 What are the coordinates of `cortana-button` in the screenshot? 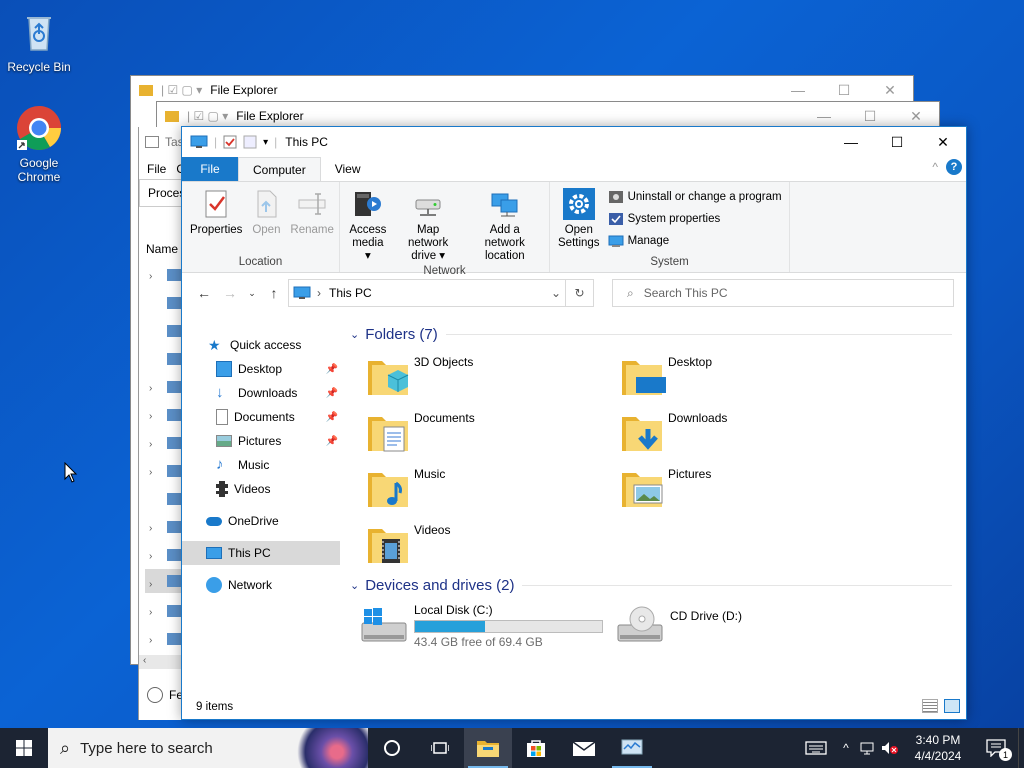 It's located at (392, 748).